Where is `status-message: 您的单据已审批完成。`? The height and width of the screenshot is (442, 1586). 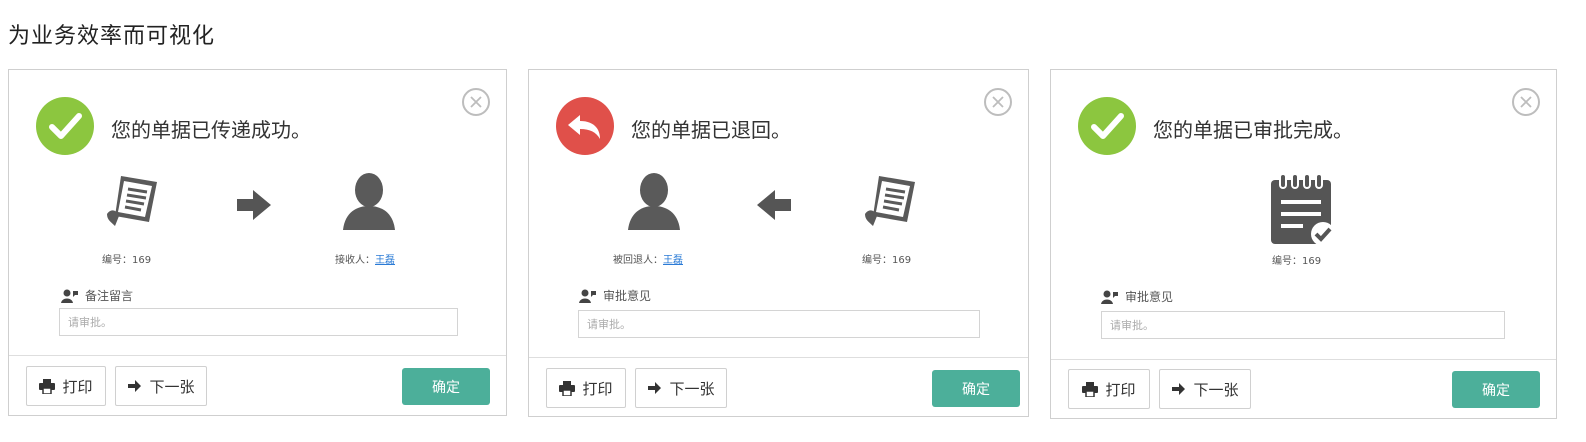
status-message: 您的单据已审批完成。 is located at coordinates (1253, 130).